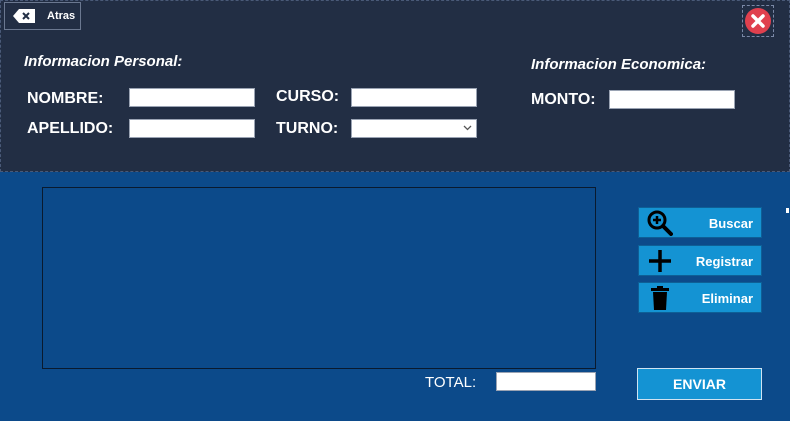 The width and height of the screenshot is (790, 421). What do you see at coordinates (660, 261) in the screenshot?
I see `plus-icon` at bounding box center [660, 261].